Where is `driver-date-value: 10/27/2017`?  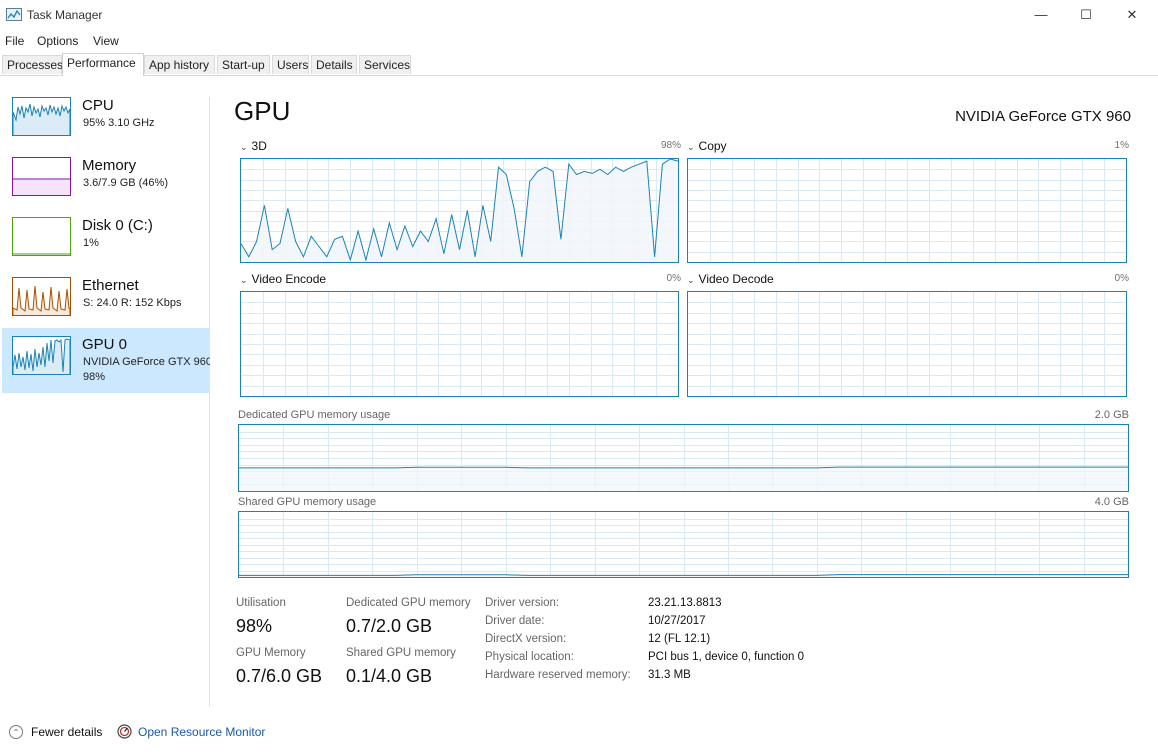
driver-date-value: 10/27/2017 is located at coordinates (677, 621).